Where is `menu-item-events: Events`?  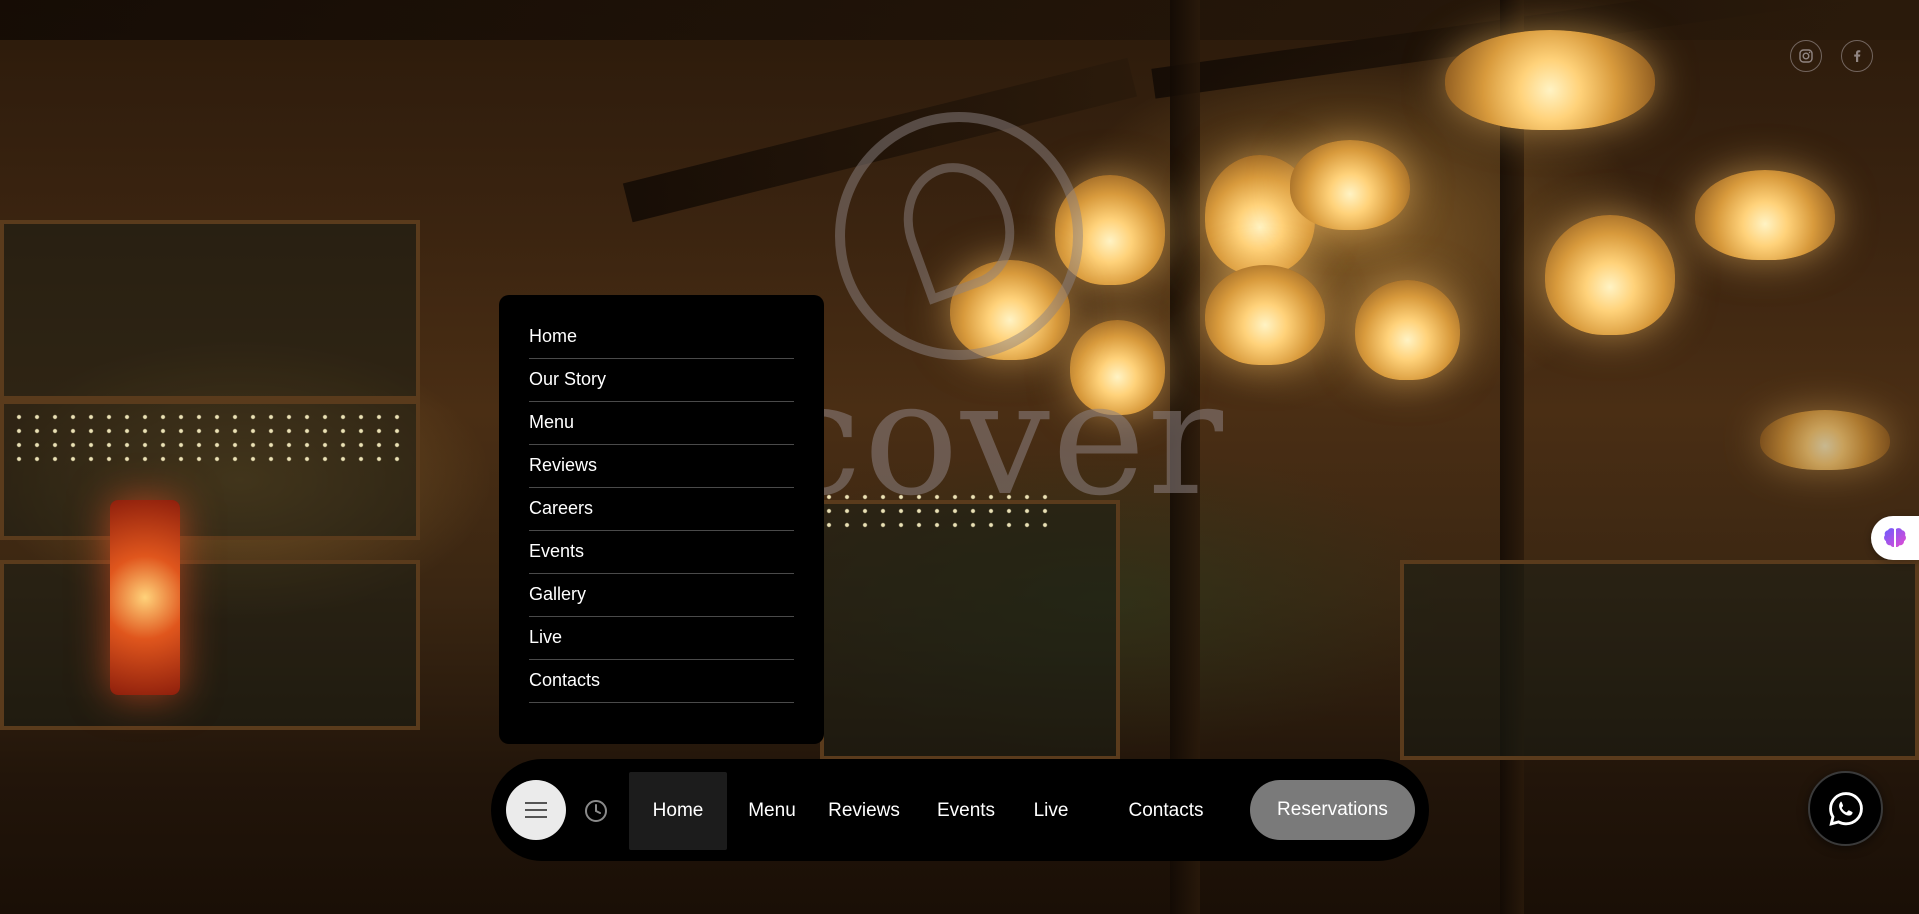
menu-item-events: Events is located at coordinates (661, 553).